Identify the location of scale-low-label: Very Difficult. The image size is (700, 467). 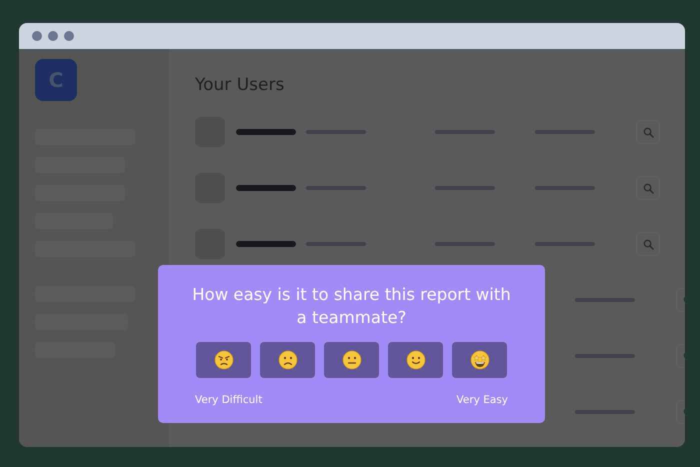
(228, 400).